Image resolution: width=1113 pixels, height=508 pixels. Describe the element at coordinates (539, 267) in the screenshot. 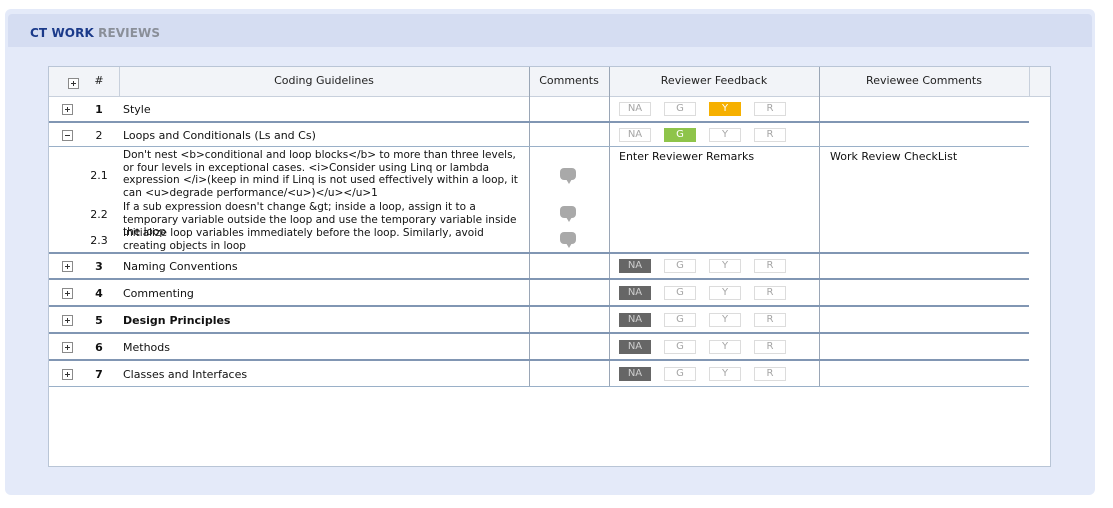

I see `guideline-row-3: 3 Naming Conventions NA G Y R` at that location.